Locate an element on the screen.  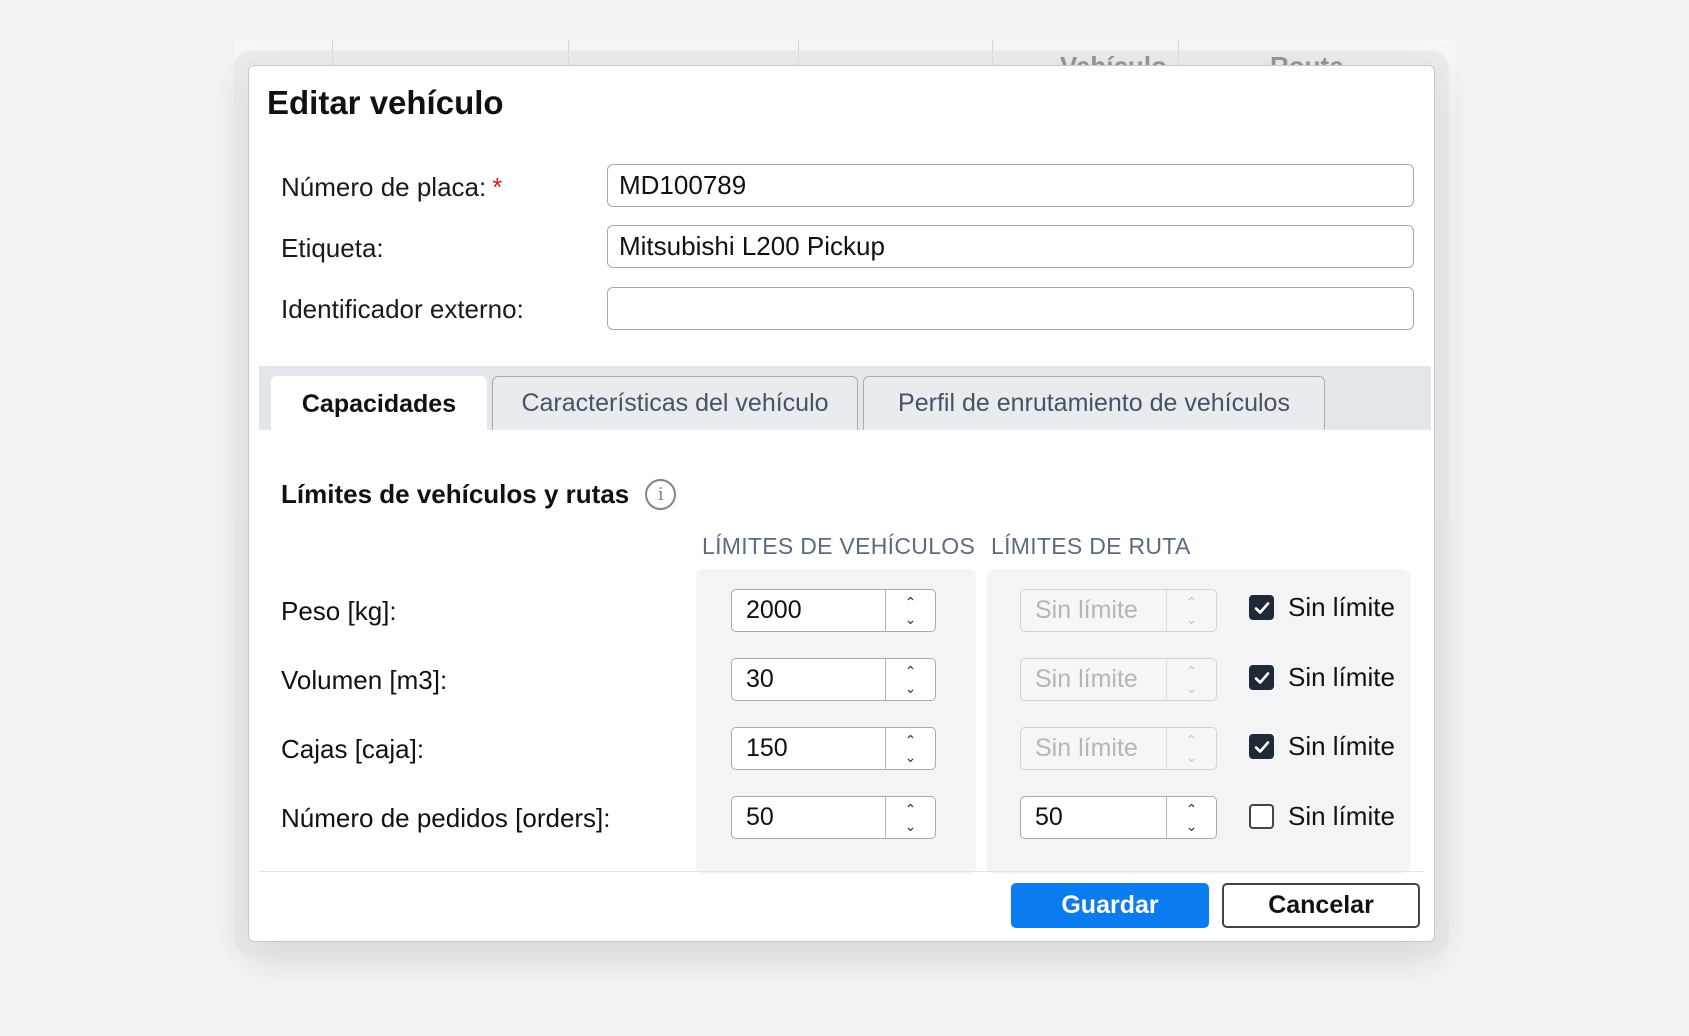
required-mark: * is located at coordinates (497, 187).